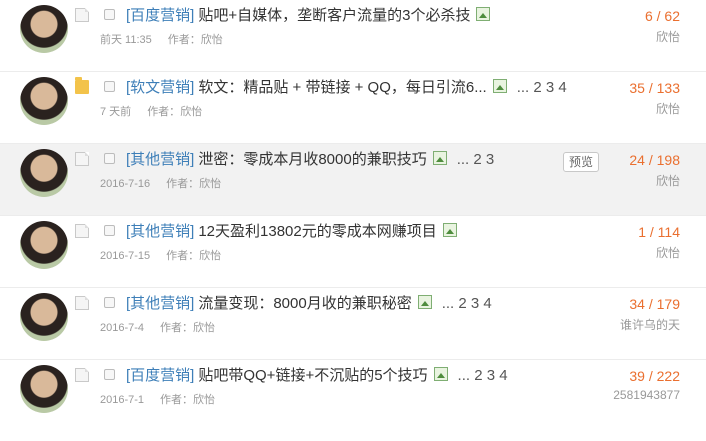 The height and width of the screenshot is (441, 706). What do you see at coordinates (157, 327) in the screenshot?
I see `thread-meta: 2016-7-4 作者：欣怡` at bounding box center [157, 327].